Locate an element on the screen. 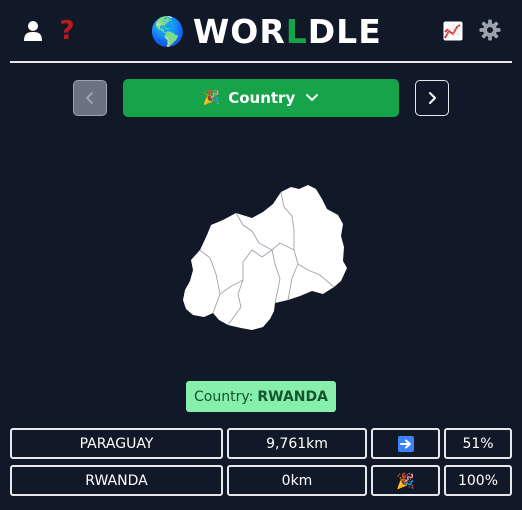  guess-country: RWANDA is located at coordinates (116, 480).